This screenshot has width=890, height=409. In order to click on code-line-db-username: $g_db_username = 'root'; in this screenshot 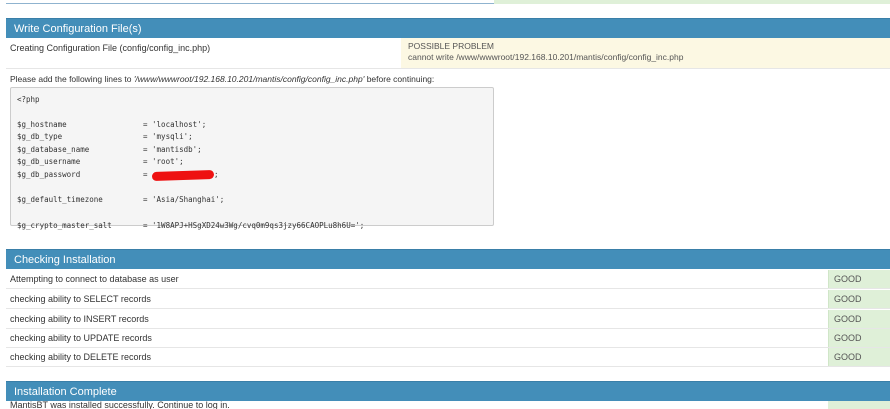, I will do `click(252, 155)`.